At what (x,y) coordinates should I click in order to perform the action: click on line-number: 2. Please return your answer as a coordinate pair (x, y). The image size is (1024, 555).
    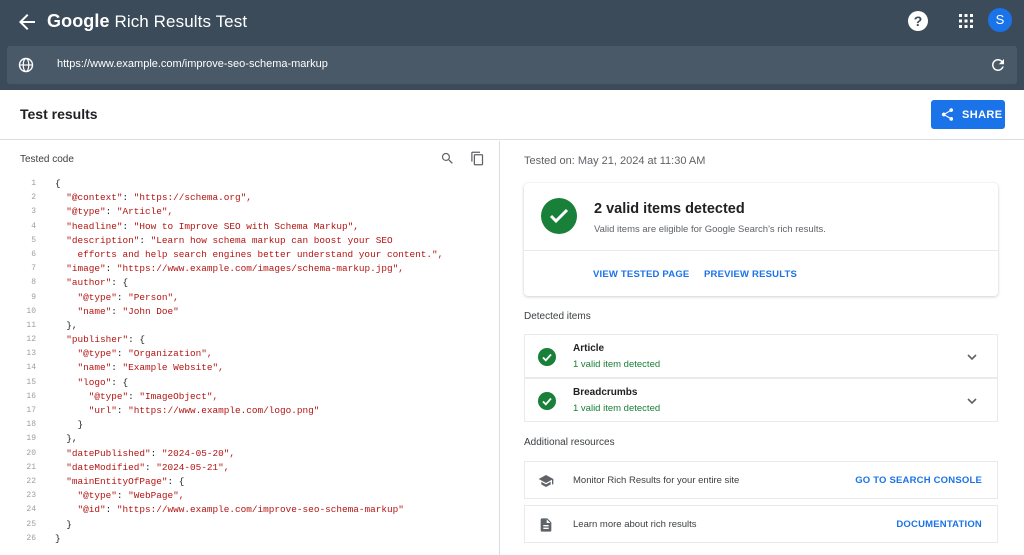
    Looking at the image, I should click on (33, 198).